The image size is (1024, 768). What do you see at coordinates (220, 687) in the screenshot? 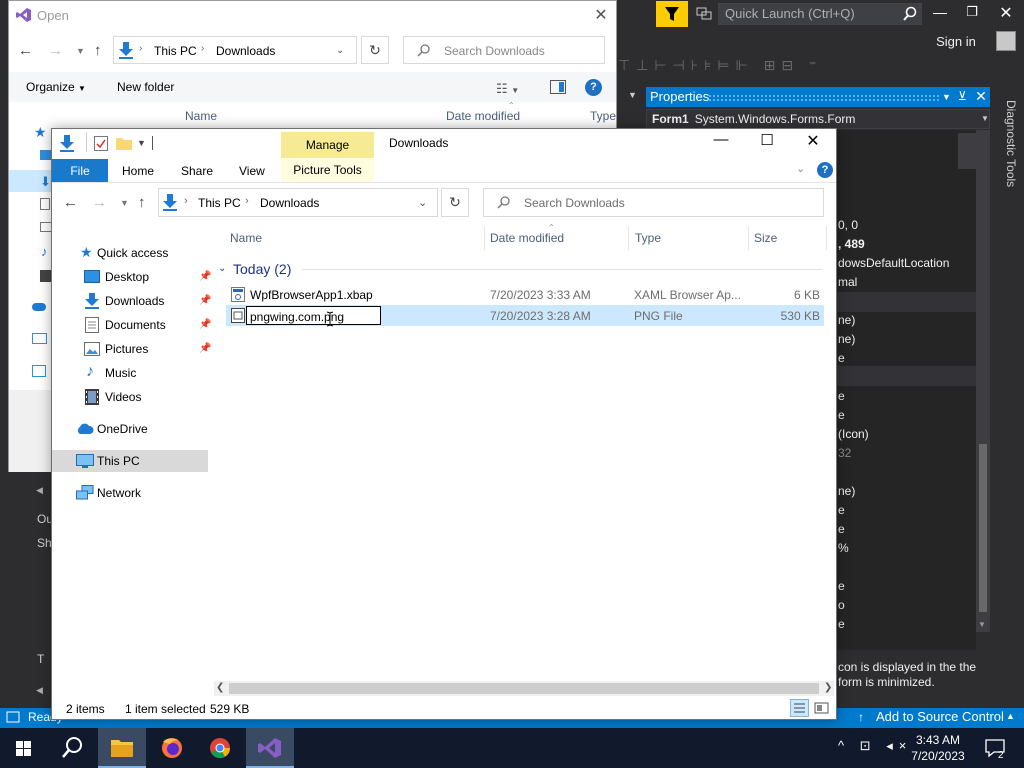
I see `scroll-left-icon: ❮` at bounding box center [220, 687].